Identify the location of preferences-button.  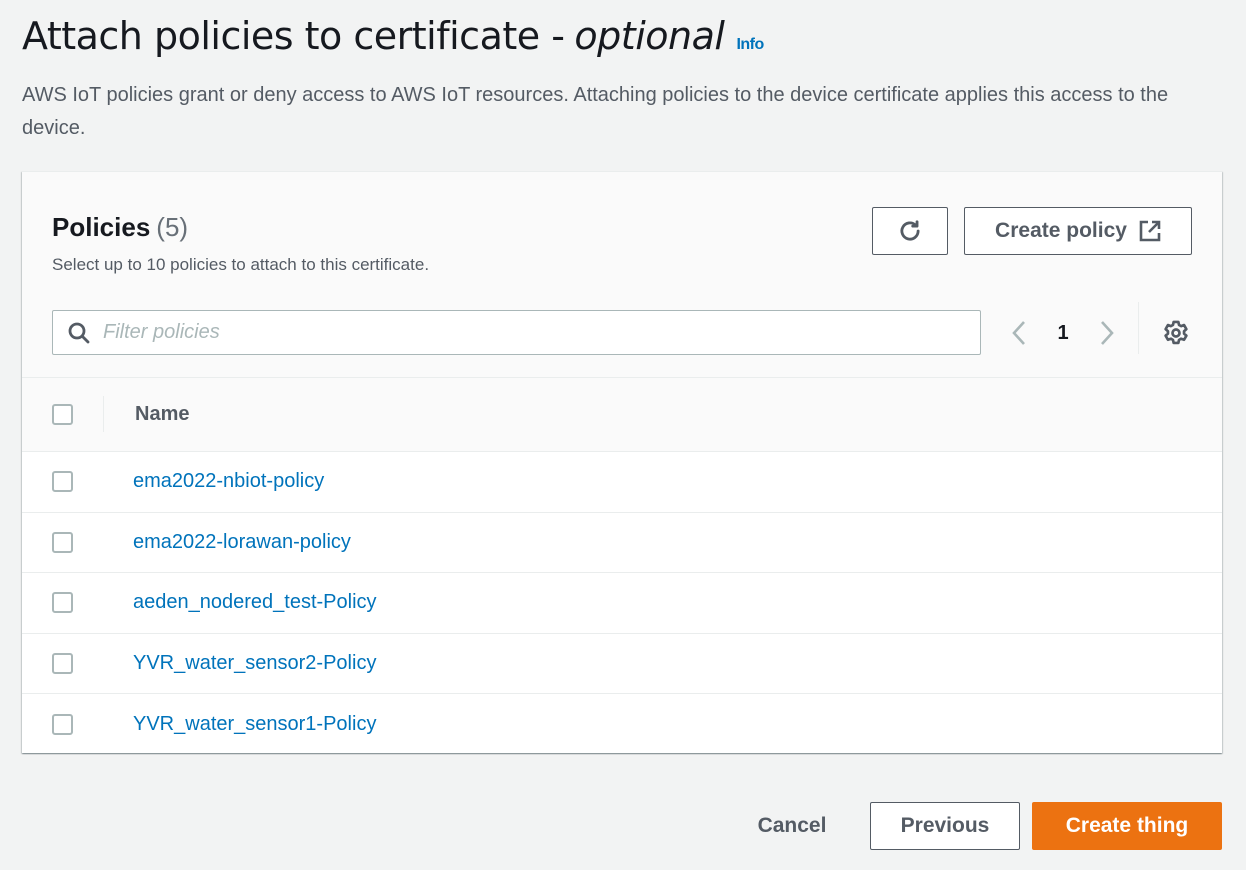
(1176, 333).